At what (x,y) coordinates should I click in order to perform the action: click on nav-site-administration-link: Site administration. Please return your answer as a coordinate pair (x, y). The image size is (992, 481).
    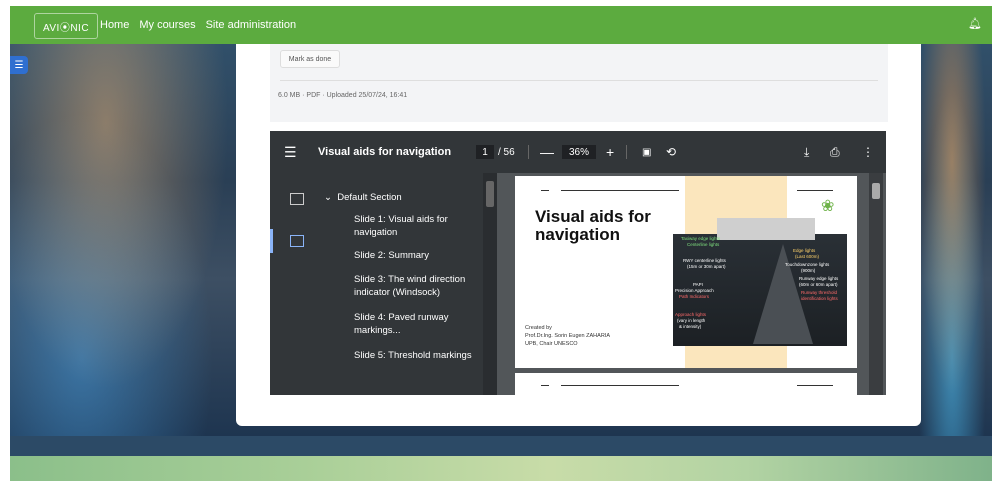
    Looking at the image, I should click on (251, 25).